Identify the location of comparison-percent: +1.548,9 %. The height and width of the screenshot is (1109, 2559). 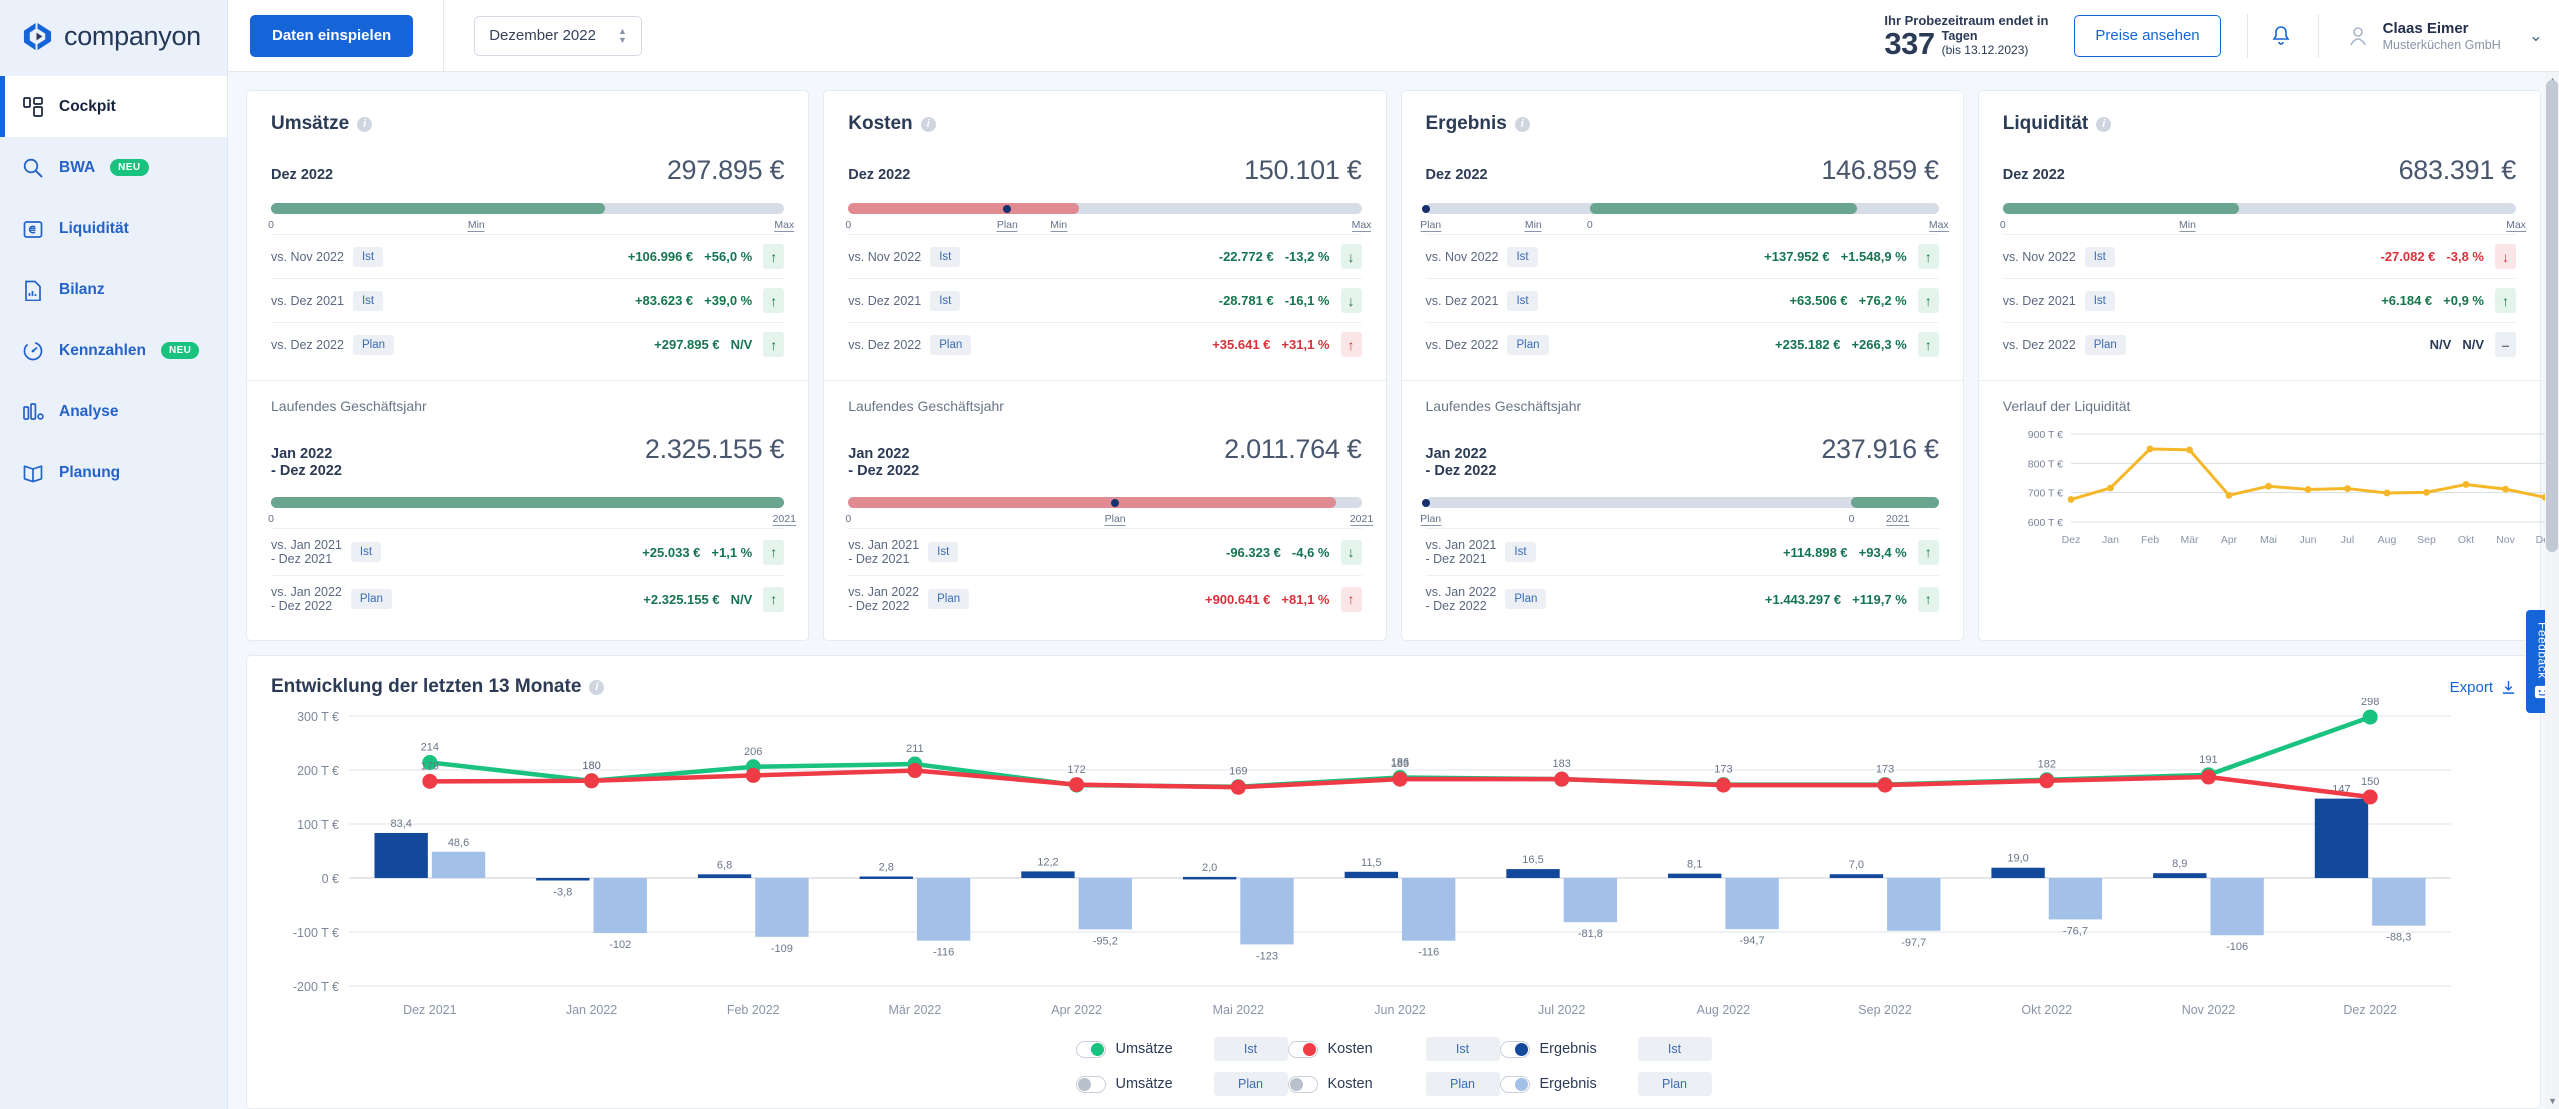
(1873, 256).